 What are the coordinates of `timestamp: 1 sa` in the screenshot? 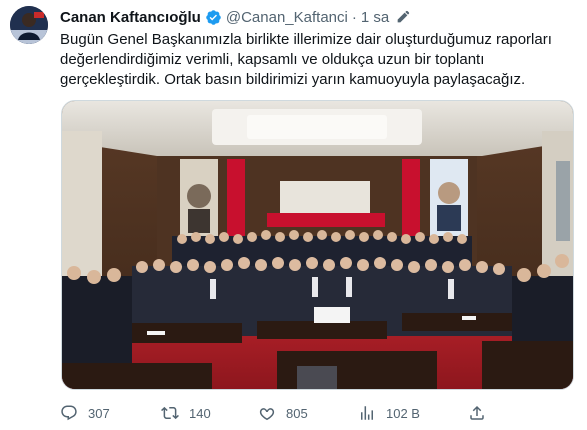 It's located at (375, 17).